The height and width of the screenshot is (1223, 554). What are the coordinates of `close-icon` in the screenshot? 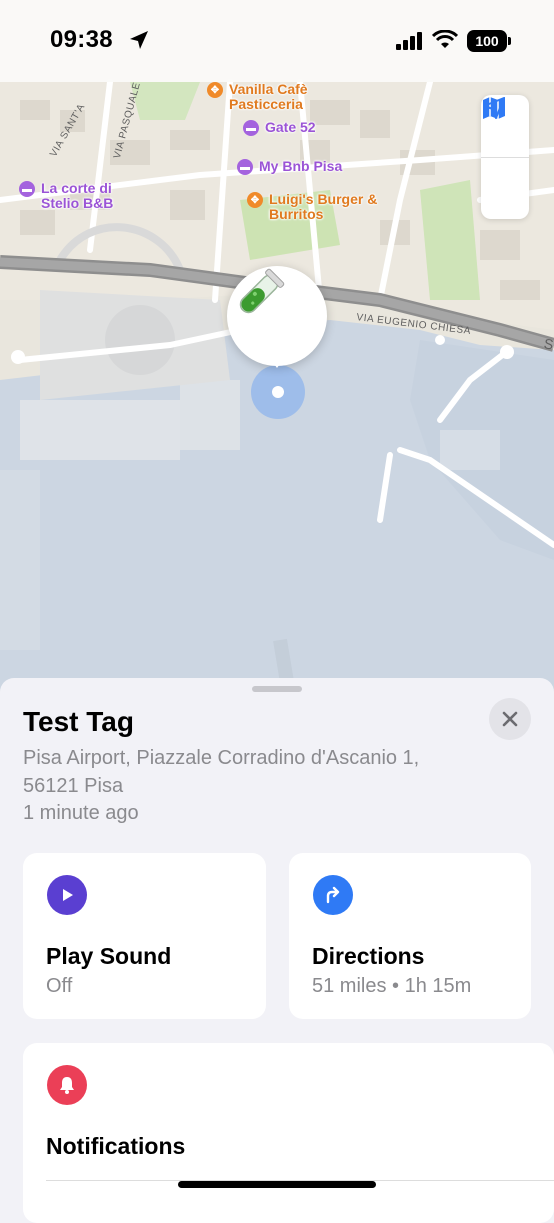 It's located at (510, 719).